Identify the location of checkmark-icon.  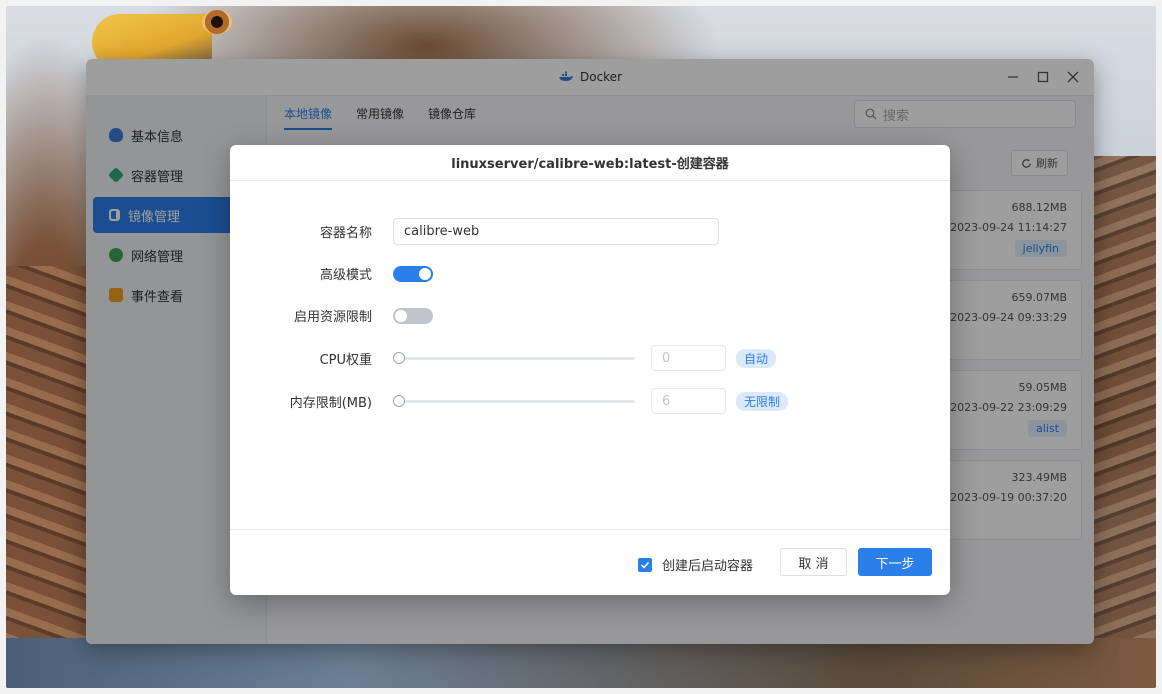
(645, 564).